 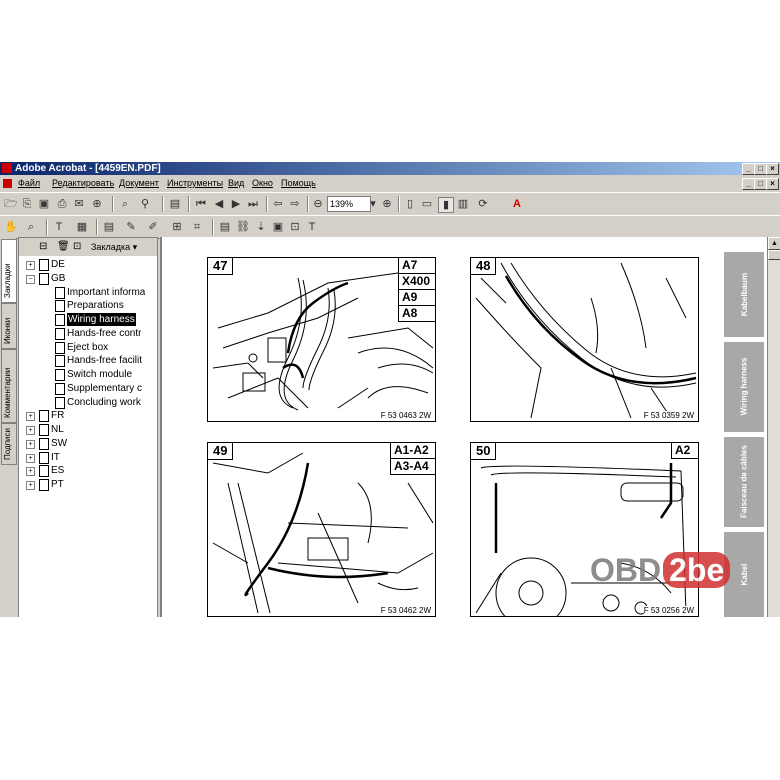 What do you see at coordinates (82, 227) in the screenshot?
I see `graphics-select-tool-icon: ▦` at bounding box center [82, 227].